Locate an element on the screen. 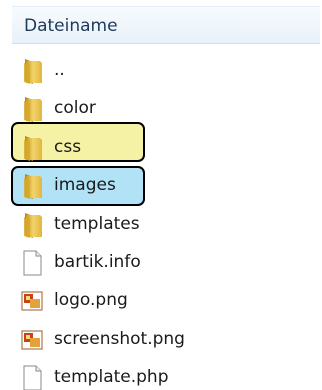 This screenshot has height=390, width=322. list-item-screenshot-png: screenshot.png is located at coordinates (161, 340).